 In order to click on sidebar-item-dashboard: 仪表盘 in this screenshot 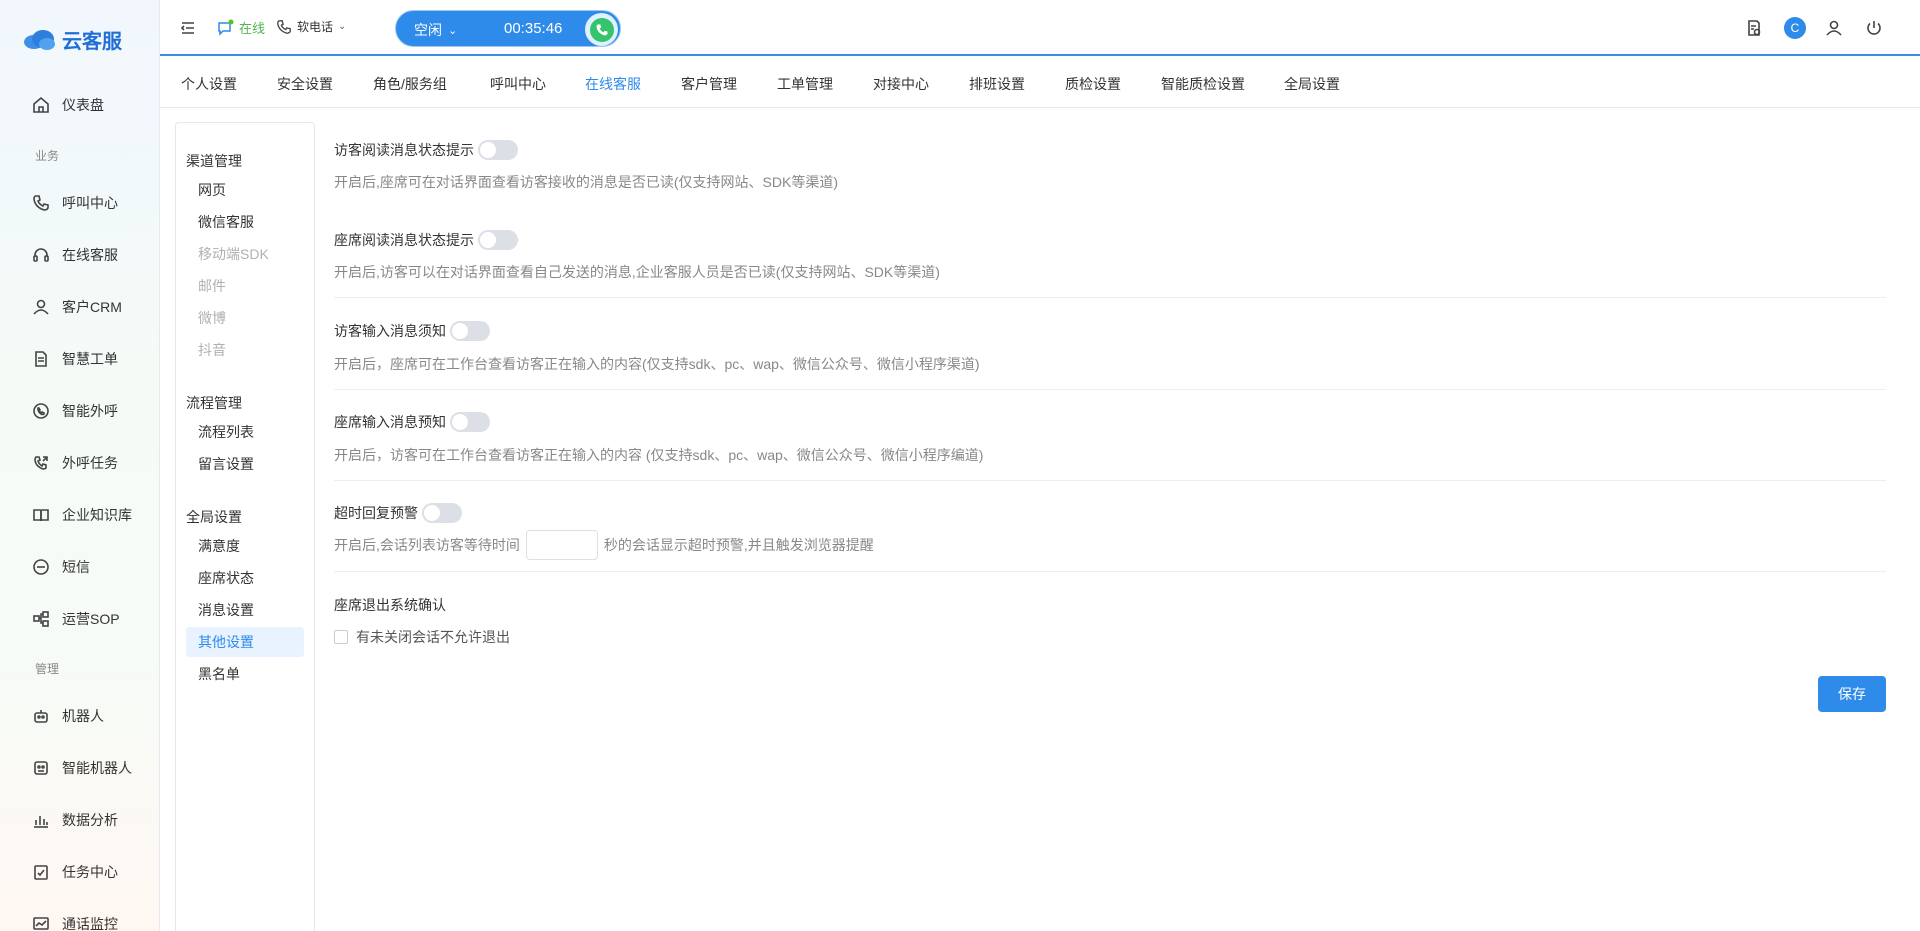, I will do `click(68, 105)`.